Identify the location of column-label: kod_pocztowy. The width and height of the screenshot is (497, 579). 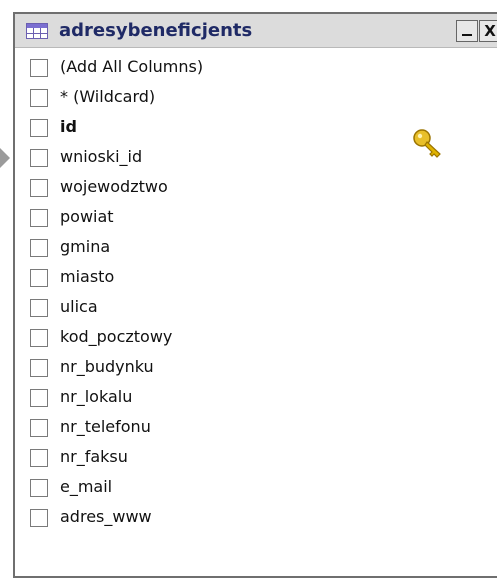
(116, 336).